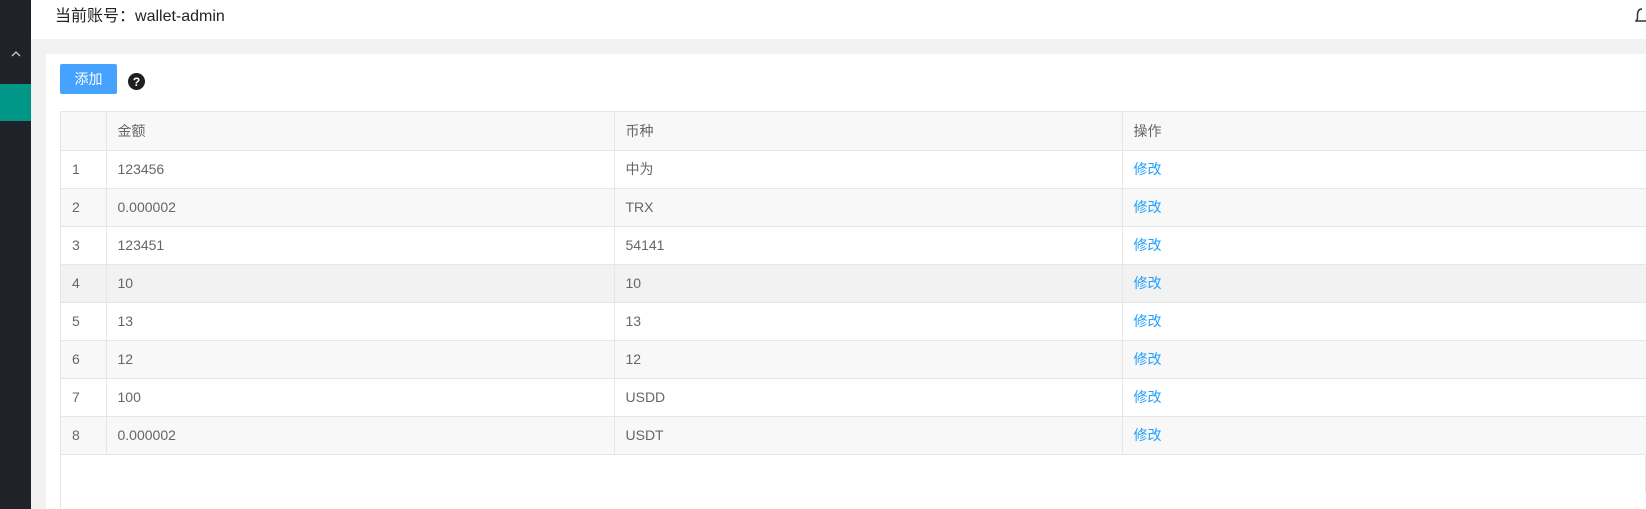 The width and height of the screenshot is (1646, 509). Describe the element at coordinates (360, 321) in the screenshot. I see `amount-cell: 13` at that location.